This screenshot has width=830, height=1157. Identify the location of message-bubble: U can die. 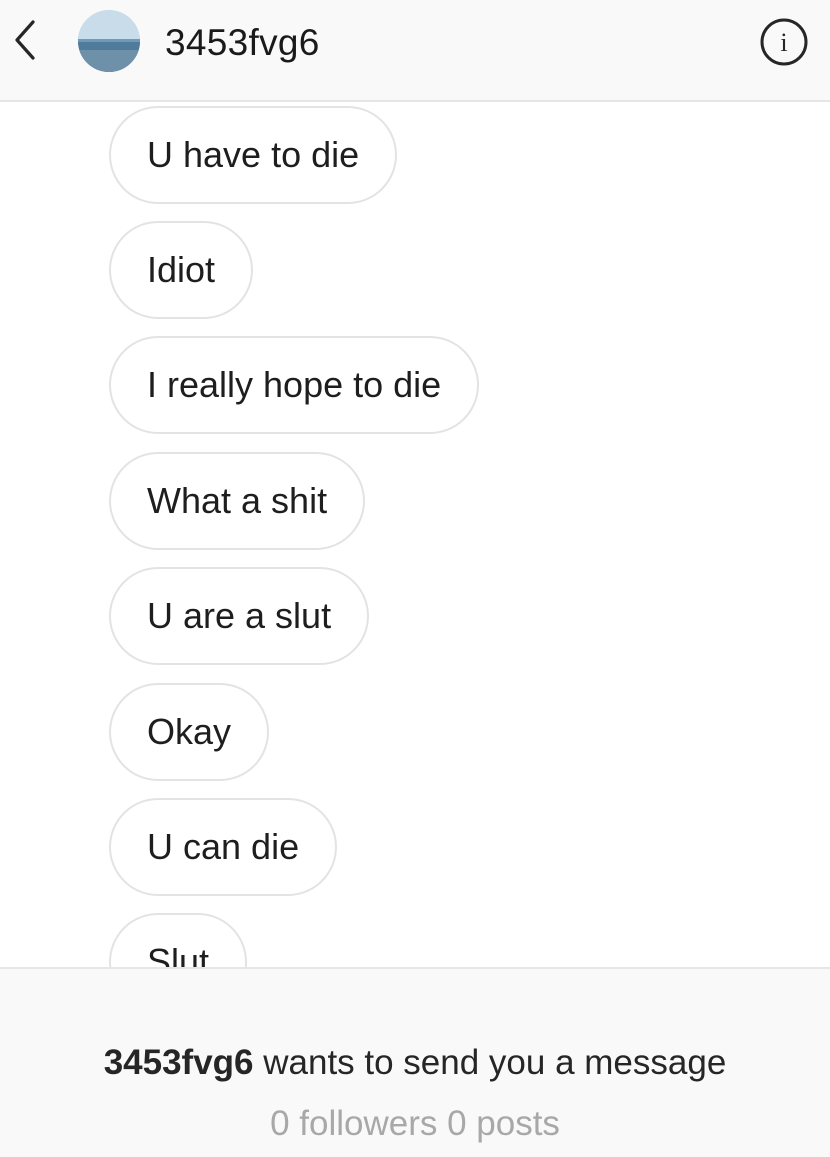
(223, 847).